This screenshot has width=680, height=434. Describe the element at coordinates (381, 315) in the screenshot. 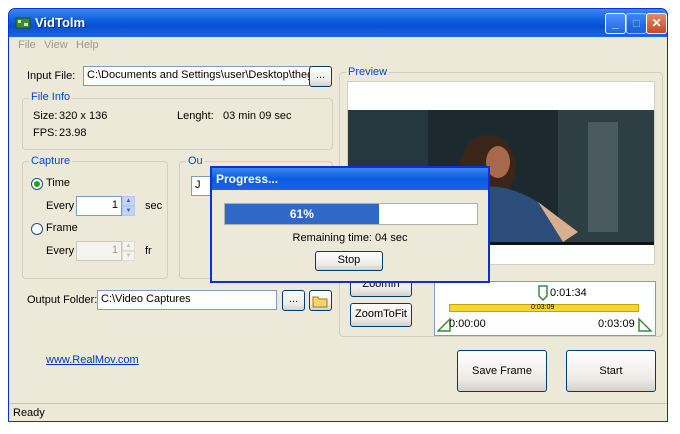

I see `zoom-to-fit-button: ZoomToFit` at that location.